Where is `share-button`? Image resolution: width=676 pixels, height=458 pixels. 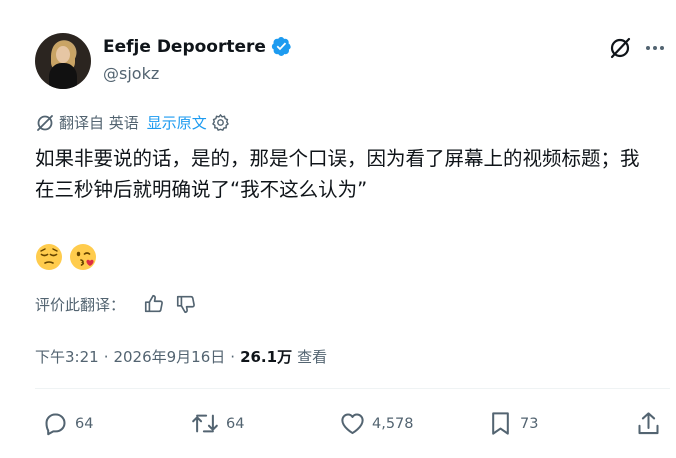 share-button is located at coordinates (648, 423).